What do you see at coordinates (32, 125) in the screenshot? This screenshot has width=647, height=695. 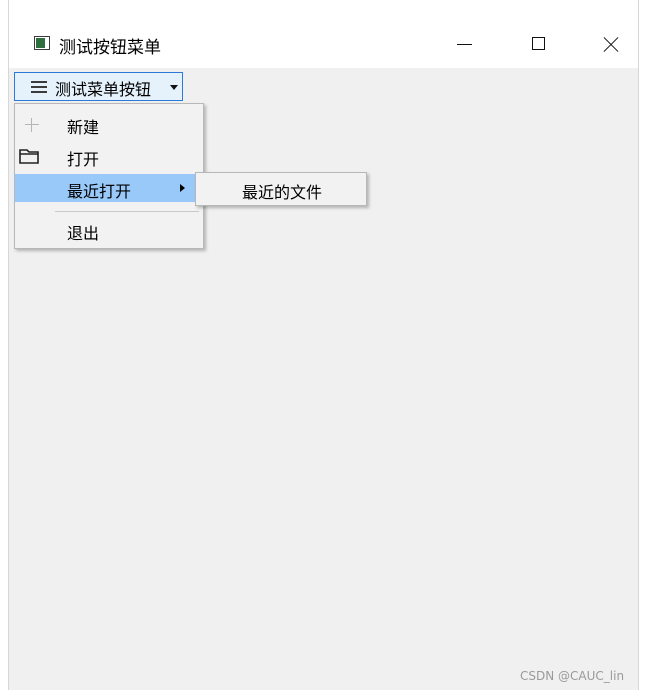 I see `plus-icon` at bounding box center [32, 125].